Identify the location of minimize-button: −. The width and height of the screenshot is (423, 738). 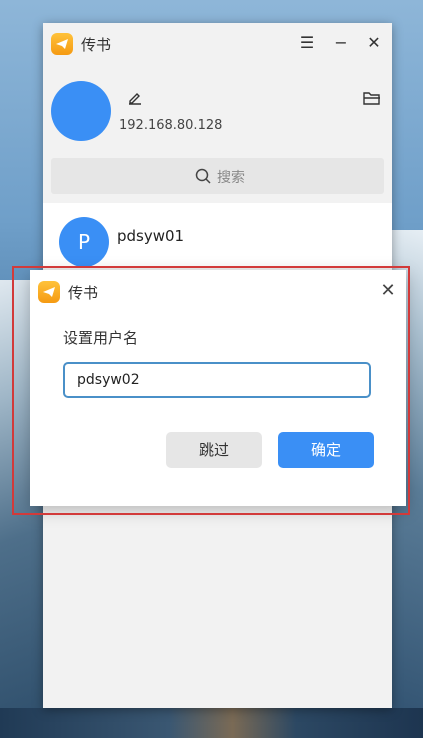
(341, 43).